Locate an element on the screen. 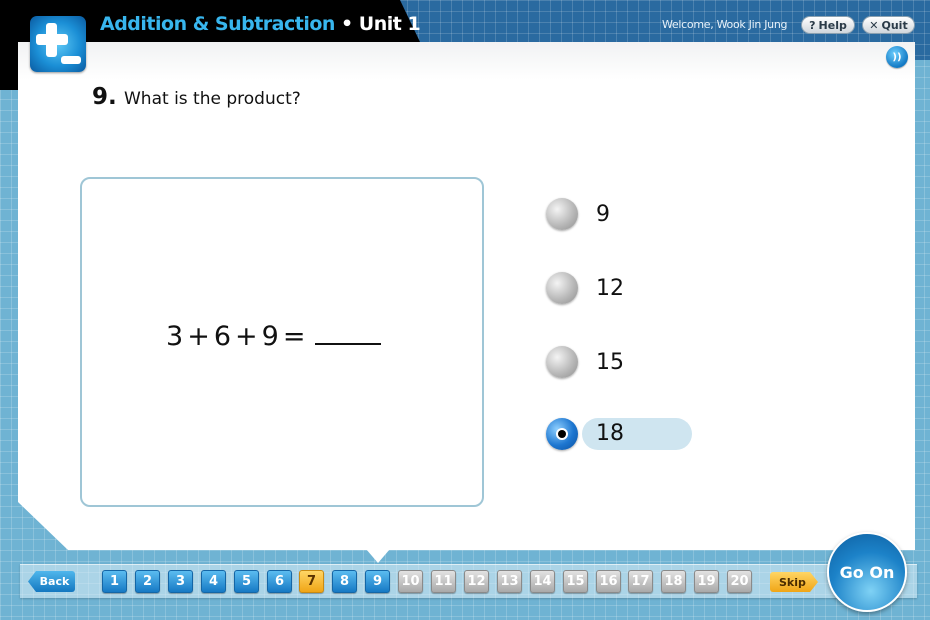  answer-choice-15: 15 is located at coordinates (585, 362).